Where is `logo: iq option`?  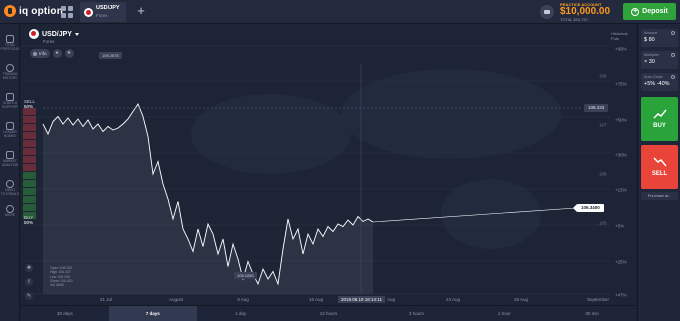 logo: iq option is located at coordinates (33, 11).